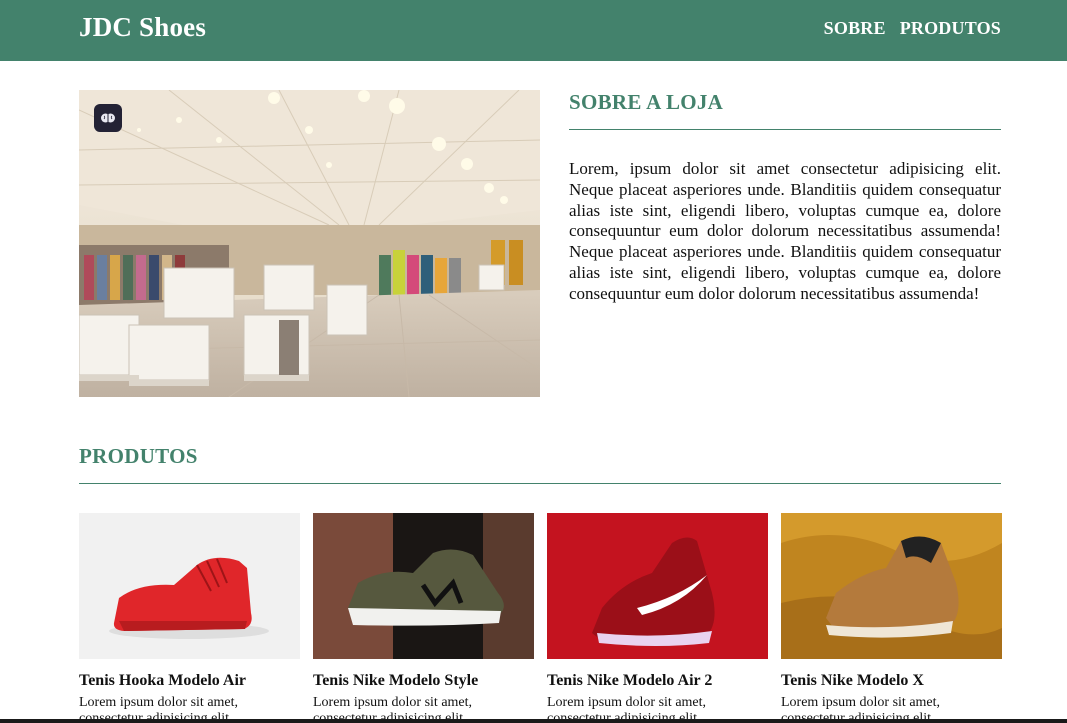 The image size is (1067, 723). Describe the element at coordinates (855, 28) in the screenshot. I see `nav-link-sobre: SOBRE` at that location.